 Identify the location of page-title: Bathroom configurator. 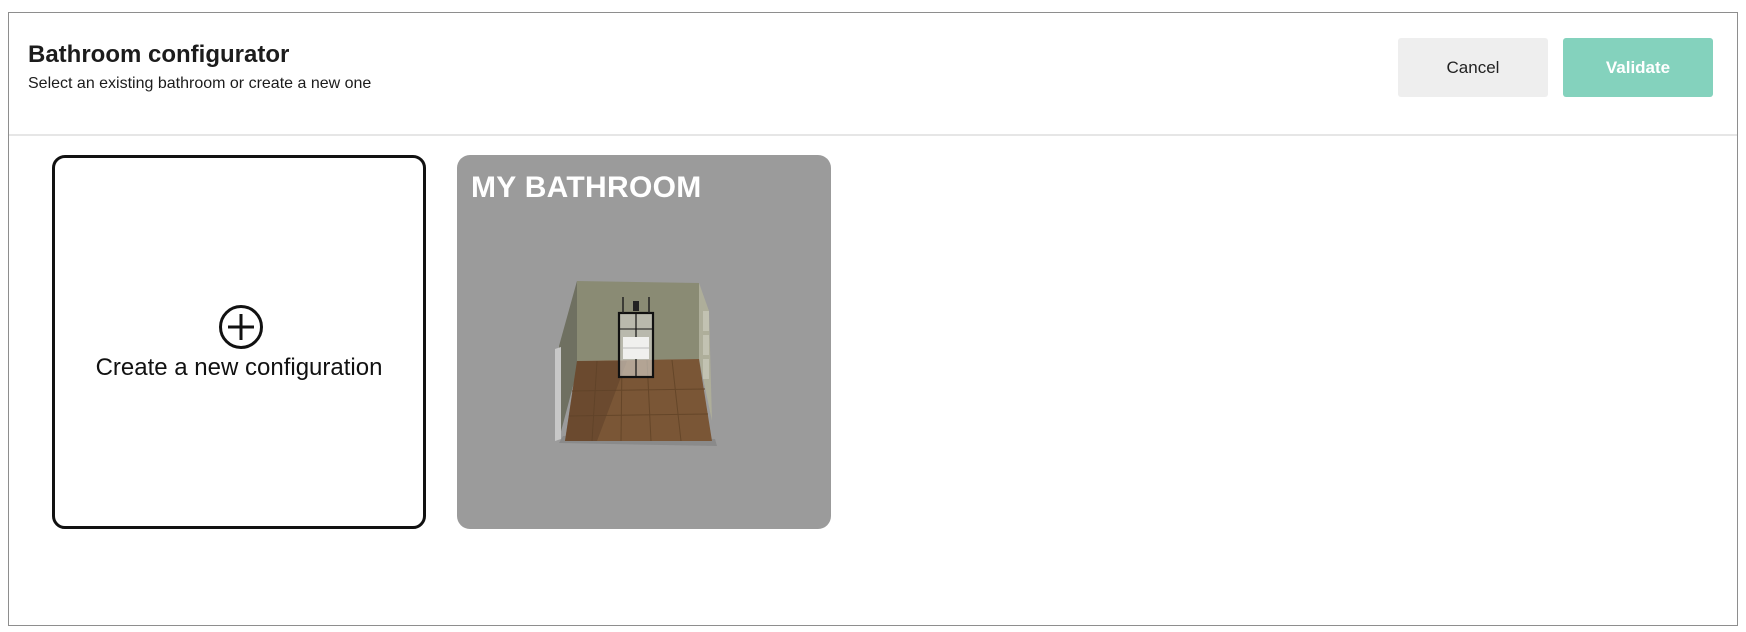
(159, 54).